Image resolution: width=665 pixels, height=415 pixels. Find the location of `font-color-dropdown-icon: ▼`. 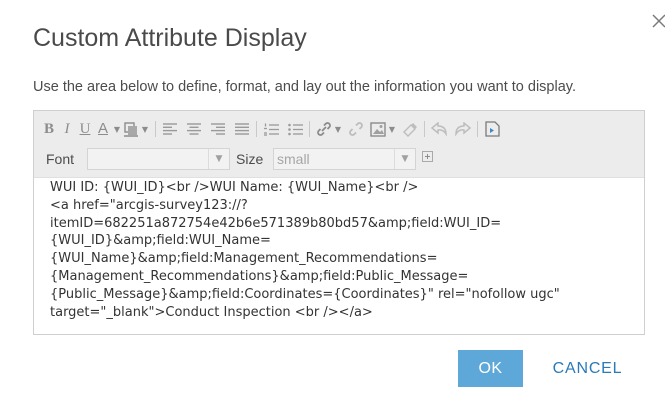

font-color-dropdown-icon: ▼ is located at coordinates (117, 129).